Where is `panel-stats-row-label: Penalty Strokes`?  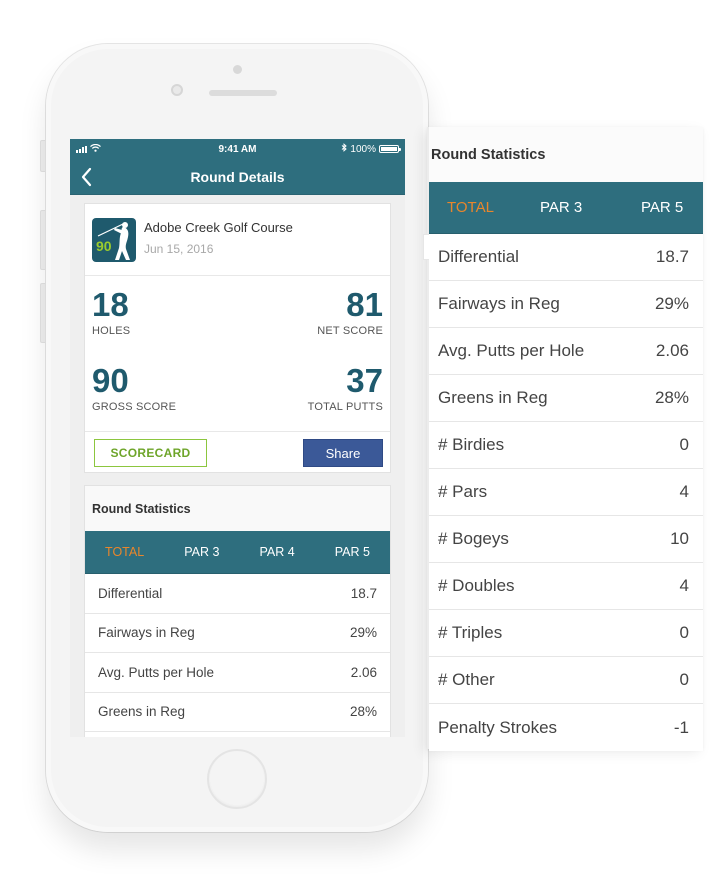
panel-stats-row-label: Penalty Strokes is located at coordinates (498, 727).